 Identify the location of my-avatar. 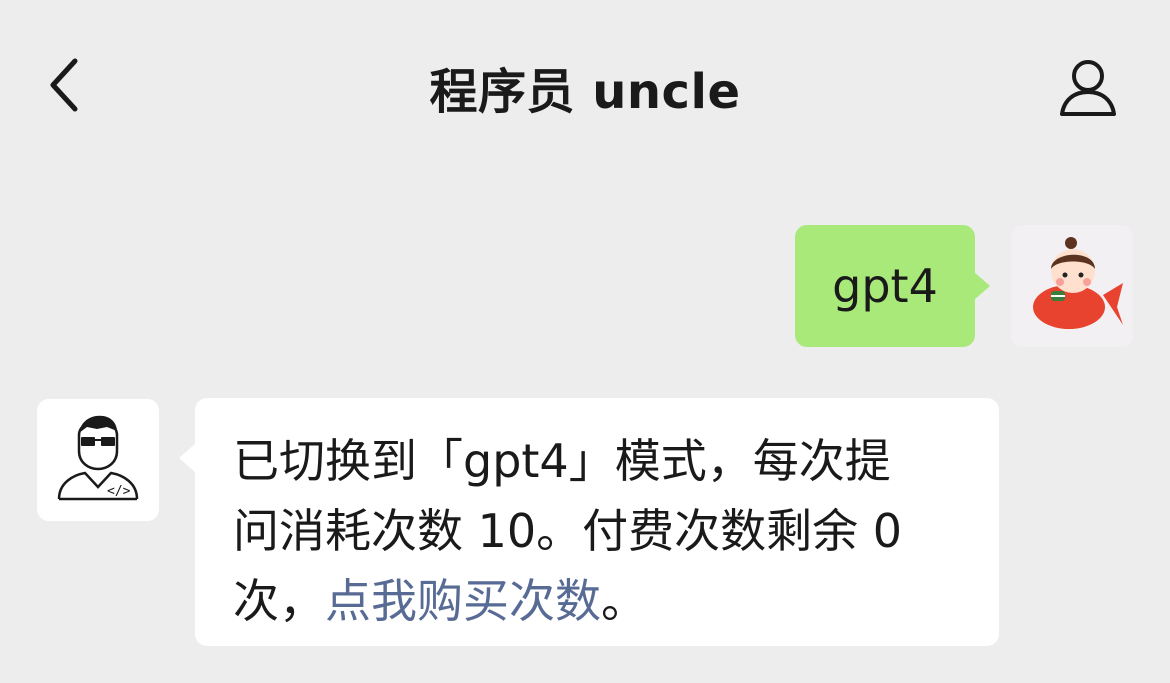
(1072, 286).